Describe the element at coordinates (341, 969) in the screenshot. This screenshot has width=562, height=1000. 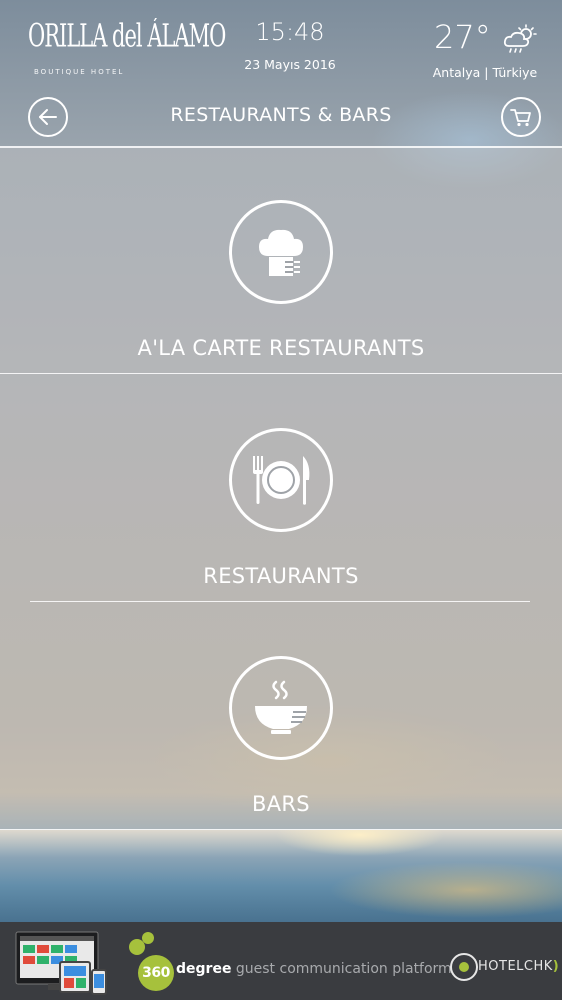
I see `tagline-rest: guest communication platform` at that location.